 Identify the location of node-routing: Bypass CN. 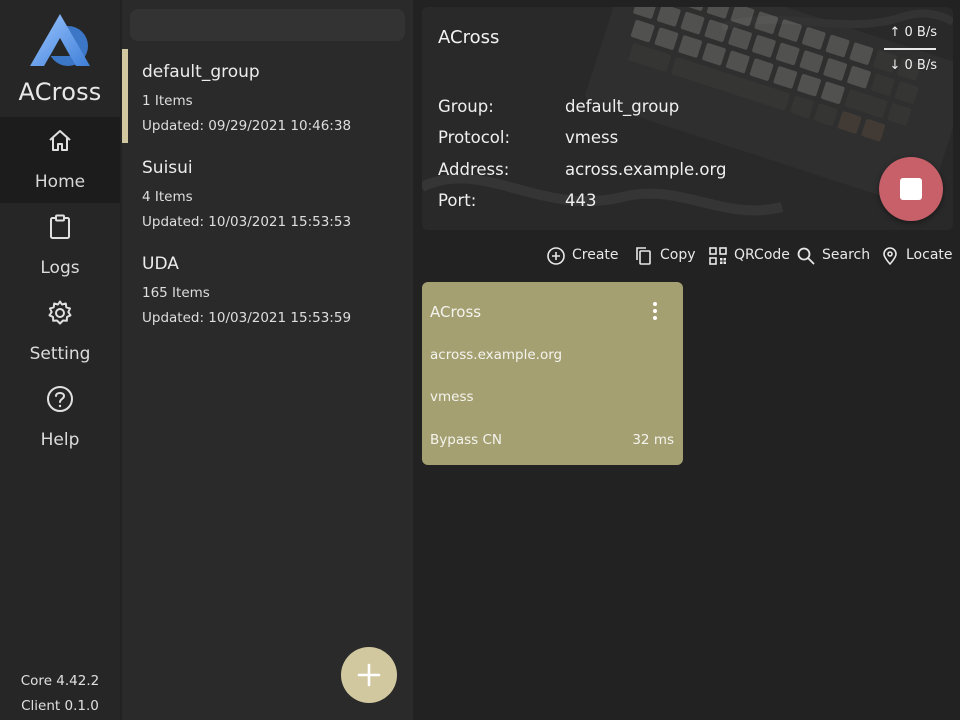
(466, 440).